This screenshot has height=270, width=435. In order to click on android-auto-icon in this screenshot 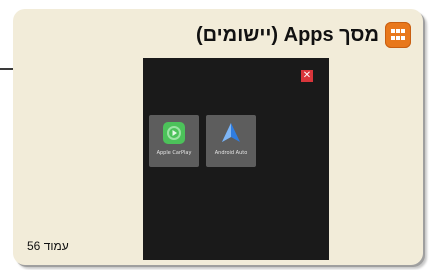, I will do `click(231, 132)`.